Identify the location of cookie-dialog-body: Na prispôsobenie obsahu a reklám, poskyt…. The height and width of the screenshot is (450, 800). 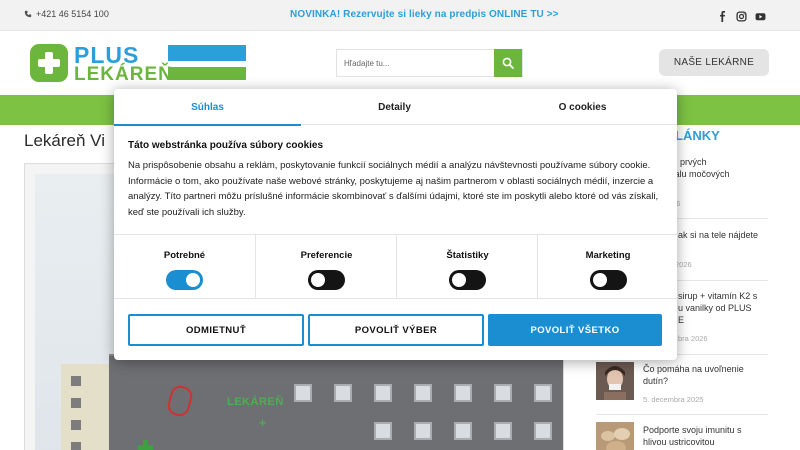
(393, 189).